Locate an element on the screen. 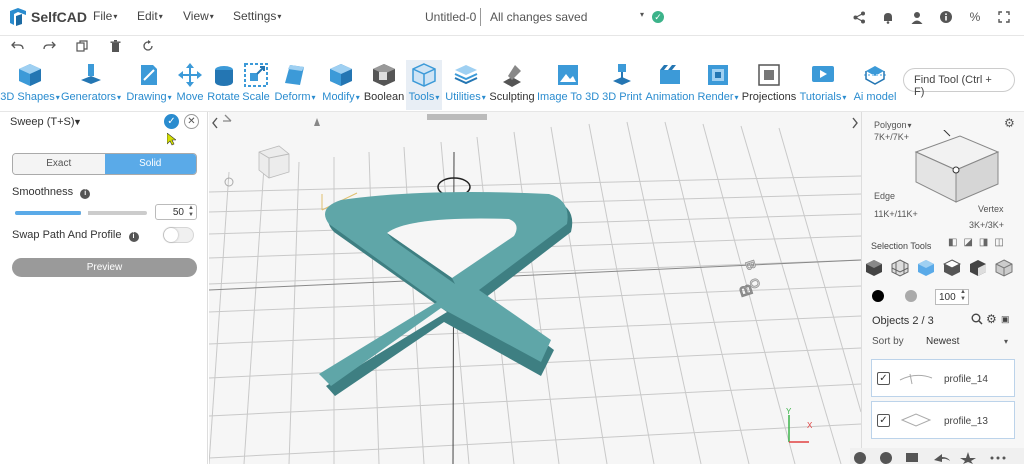 The image size is (1024, 464). menu-settings-label: Settings is located at coordinates (255, 16).